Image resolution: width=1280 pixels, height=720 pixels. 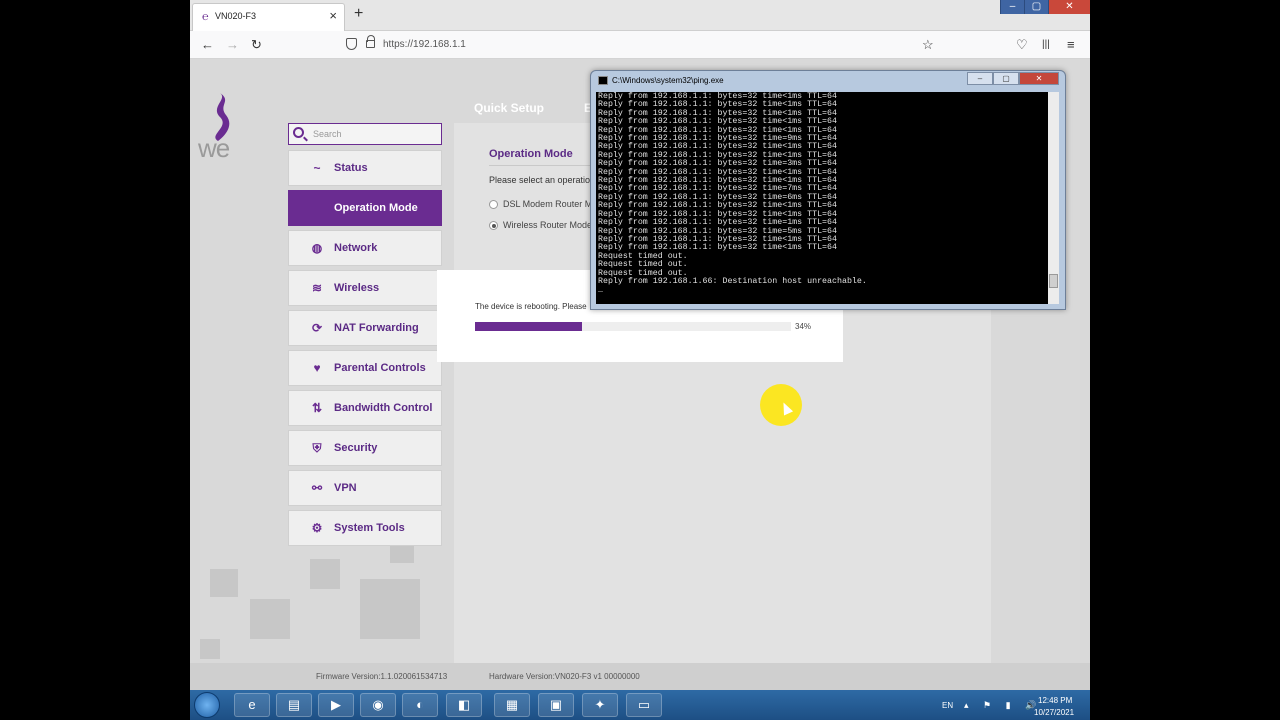 What do you see at coordinates (376, 208) in the screenshot?
I see `sidebar-item-label: Operation Mode` at bounding box center [376, 208].